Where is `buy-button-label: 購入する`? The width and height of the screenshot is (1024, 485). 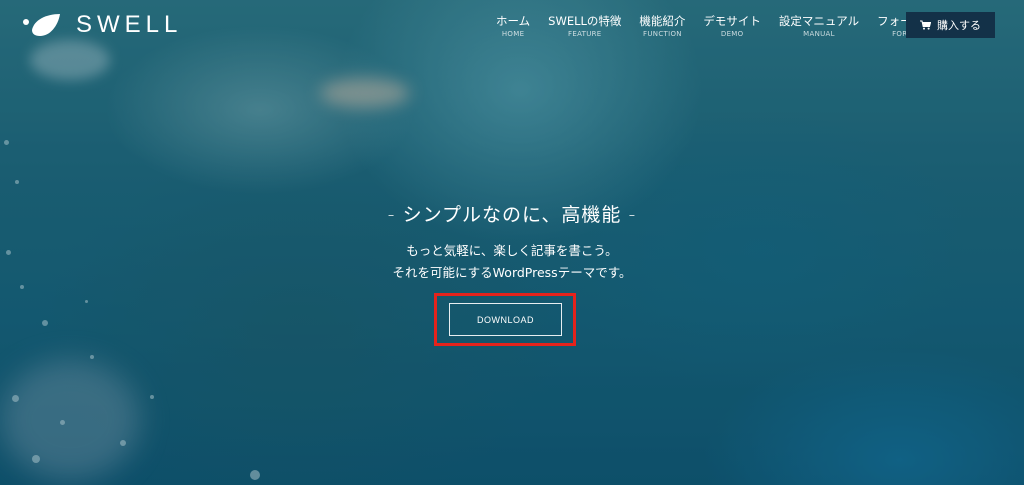 buy-button-label: 購入する is located at coordinates (959, 25).